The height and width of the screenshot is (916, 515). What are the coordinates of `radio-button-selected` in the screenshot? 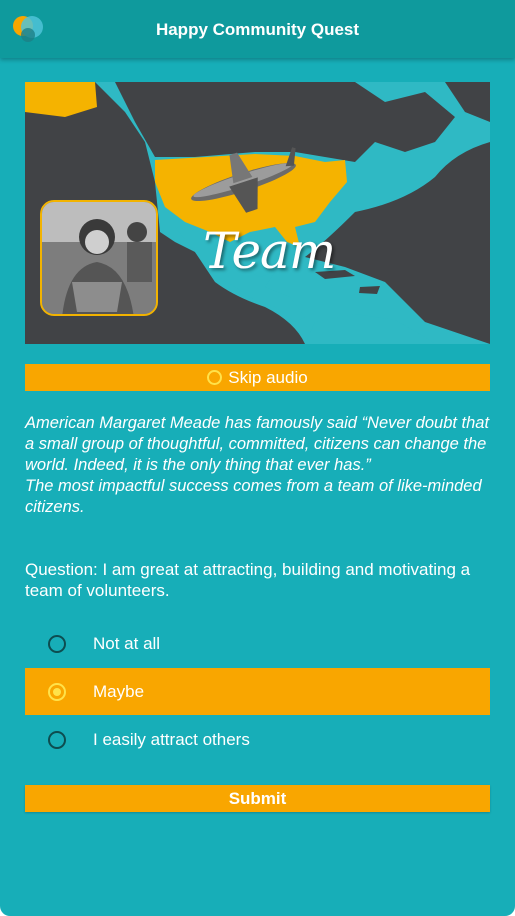 It's located at (57, 691).